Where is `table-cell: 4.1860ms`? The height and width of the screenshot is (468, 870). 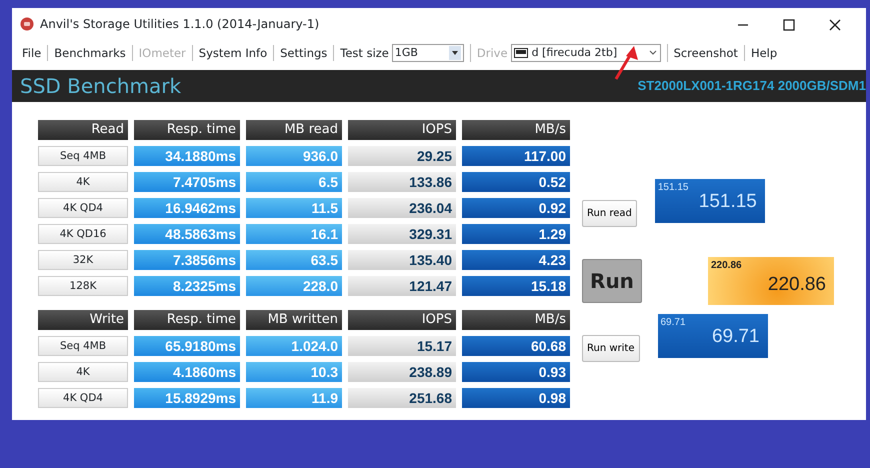
table-cell: 4.1860ms is located at coordinates (187, 372).